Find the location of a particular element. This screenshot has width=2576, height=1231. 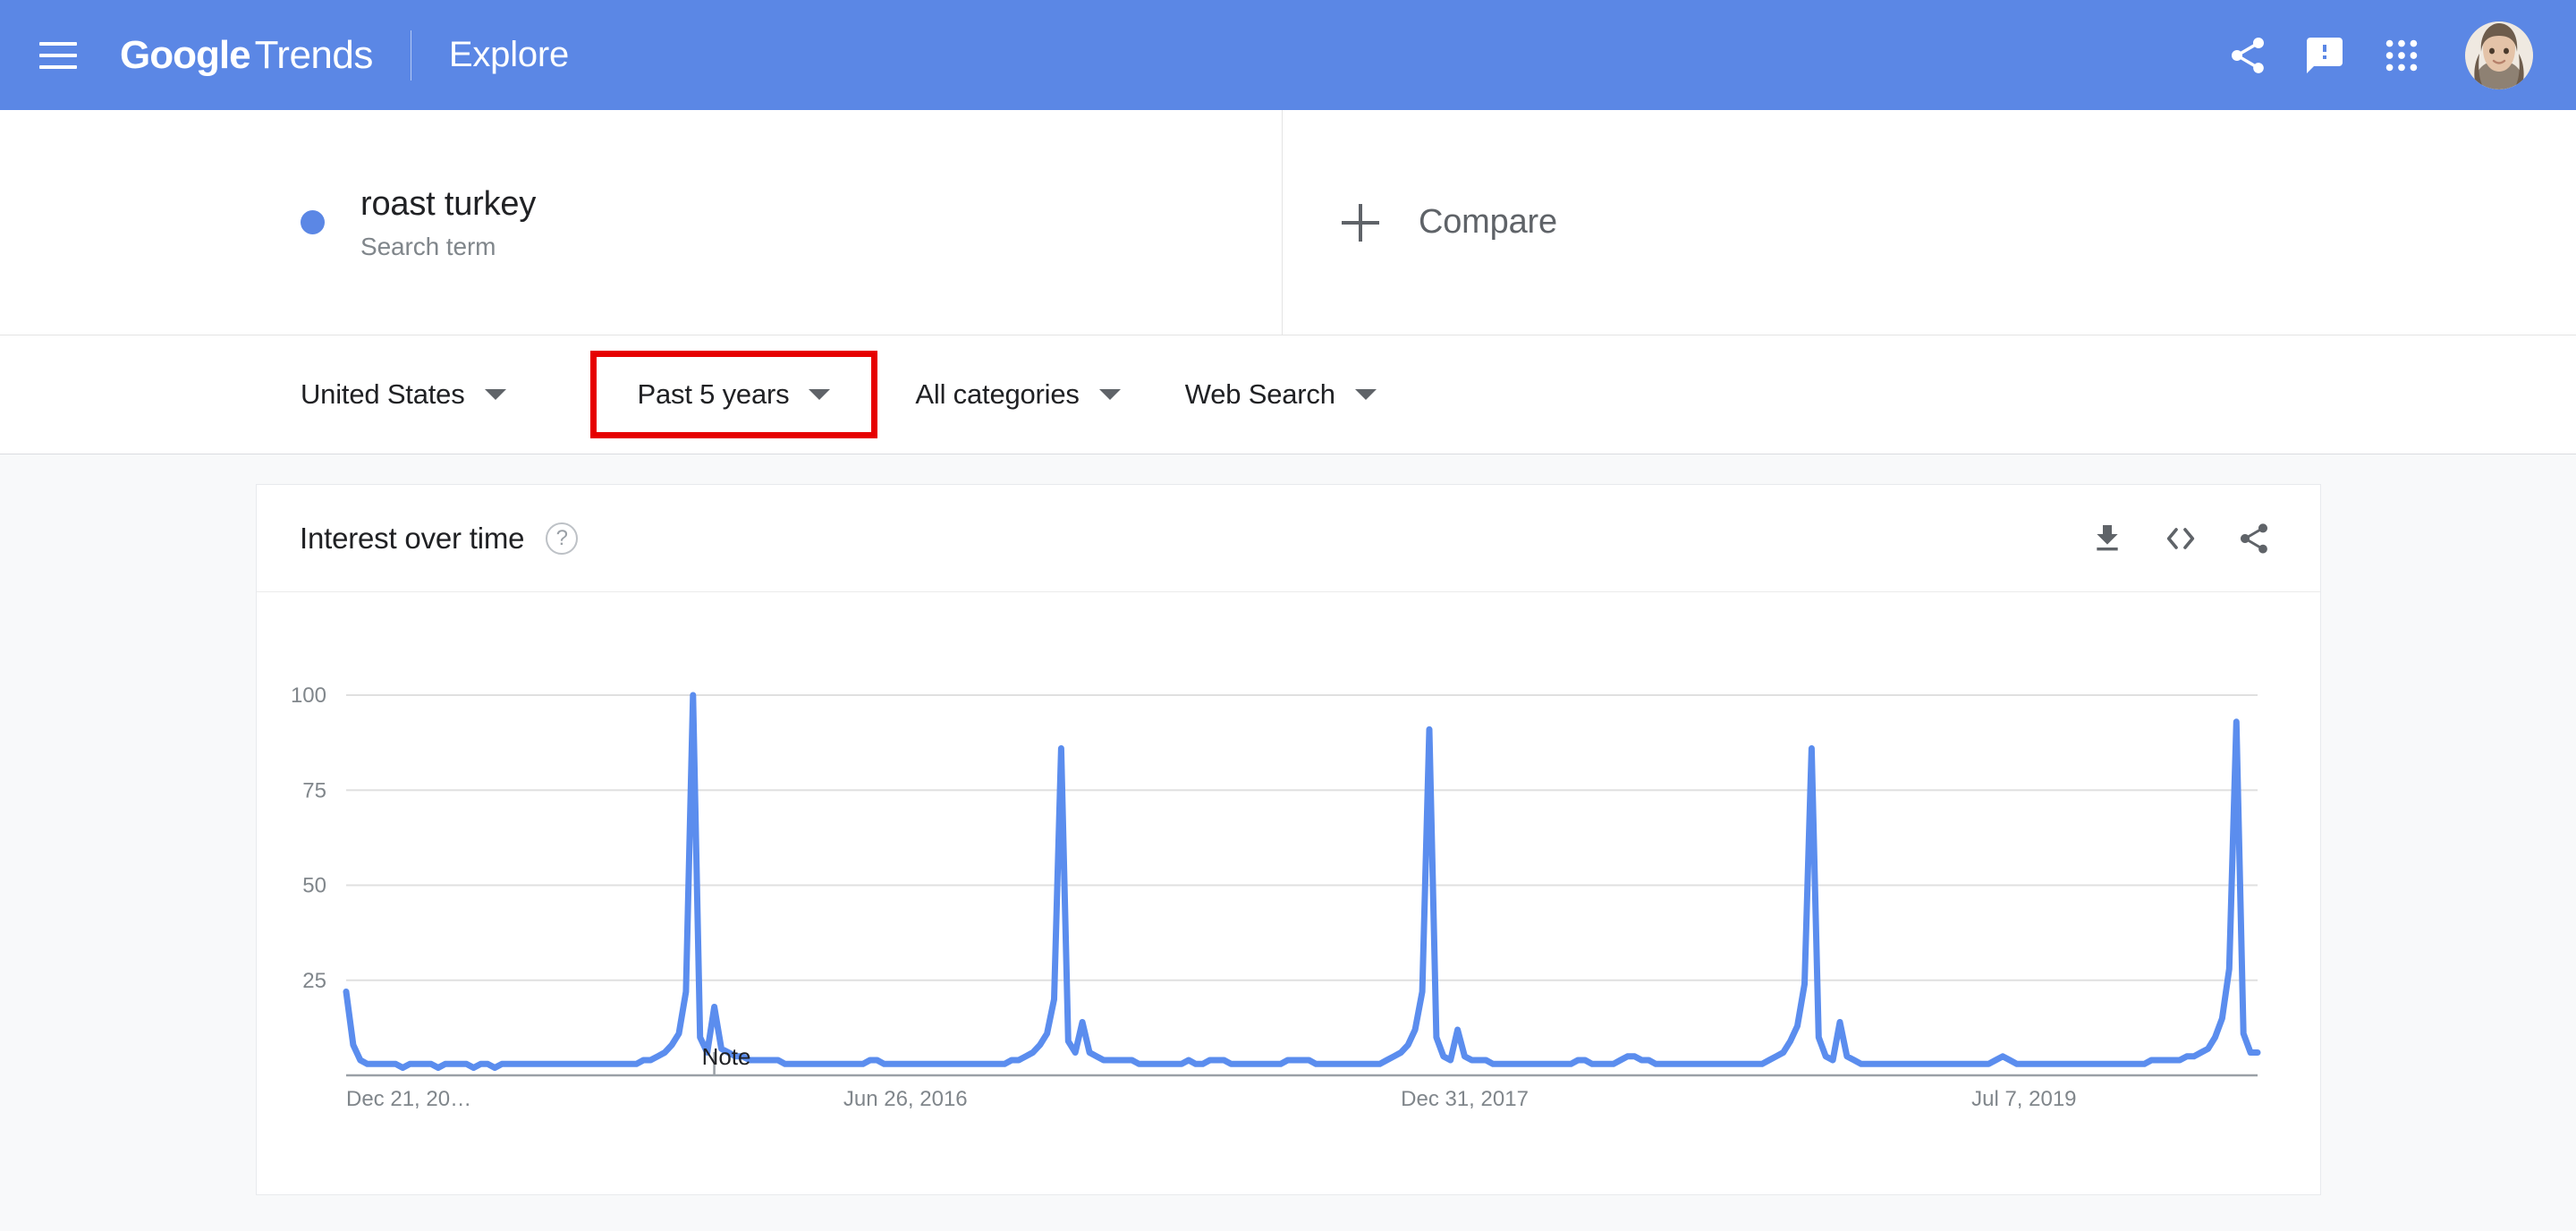

search-term-type: Search term is located at coordinates (428, 247).